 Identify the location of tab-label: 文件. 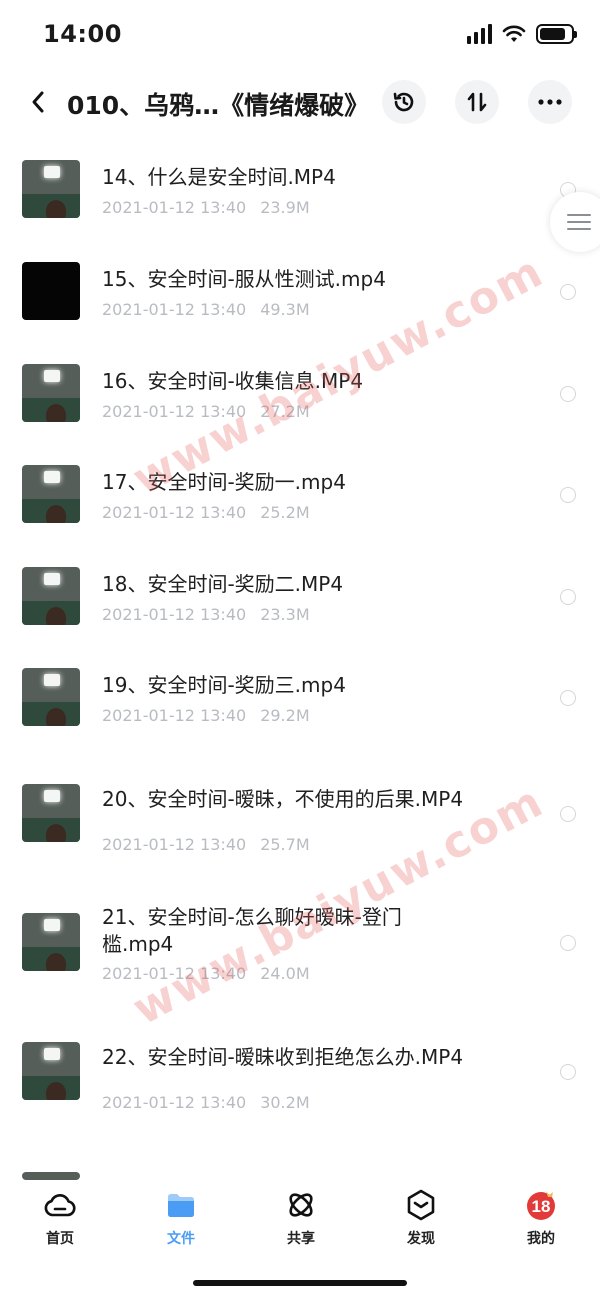
(181, 1239).